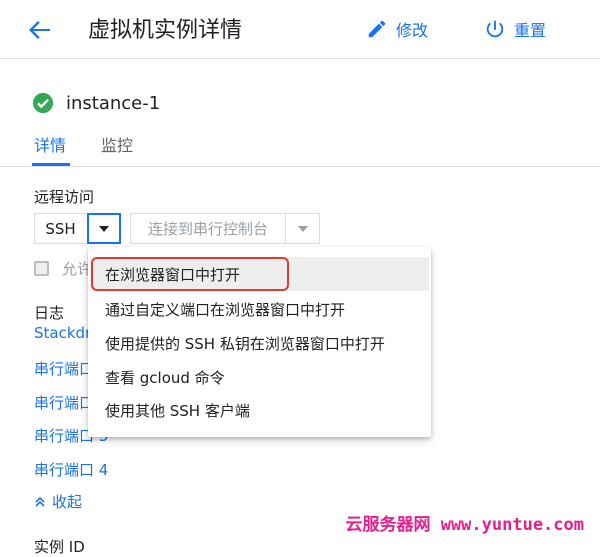 The image size is (600, 557). What do you see at coordinates (300, 147) in the screenshot?
I see `tab-bar: 详情 监控` at bounding box center [300, 147].